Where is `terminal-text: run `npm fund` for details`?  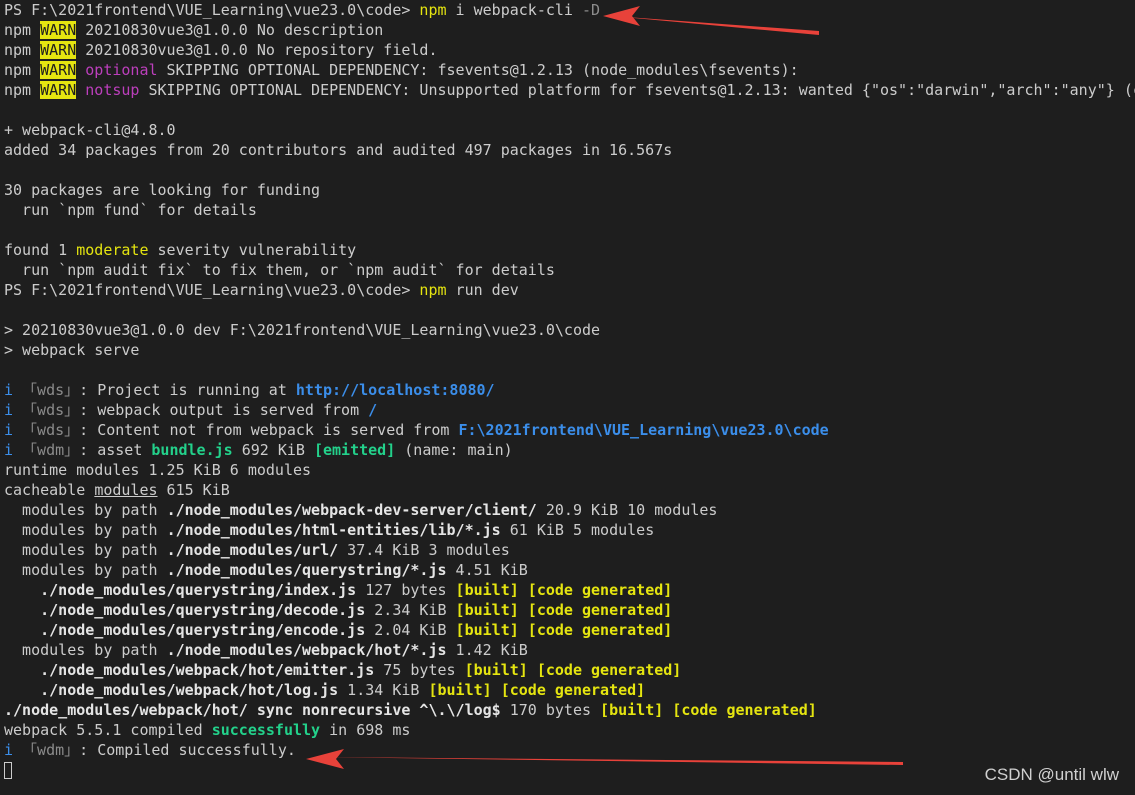 terminal-text: run `npm fund` for details is located at coordinates (130, 210).